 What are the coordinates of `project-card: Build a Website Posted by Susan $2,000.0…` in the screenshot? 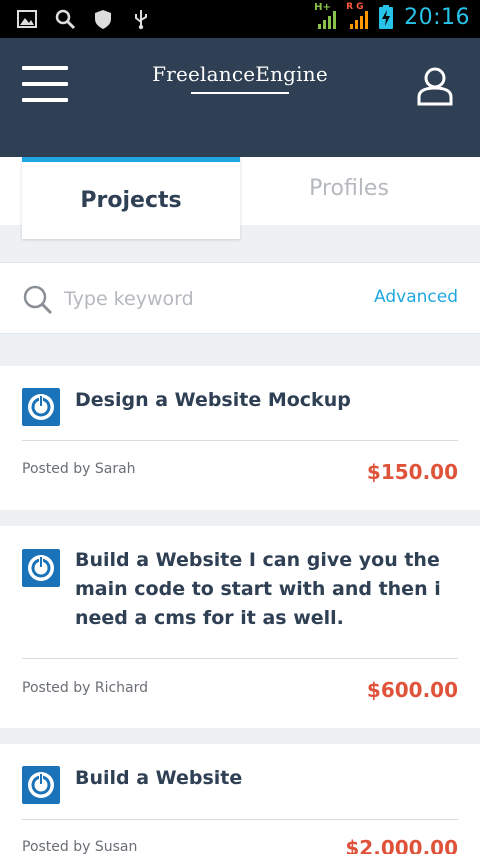 It's located at (240, 799).